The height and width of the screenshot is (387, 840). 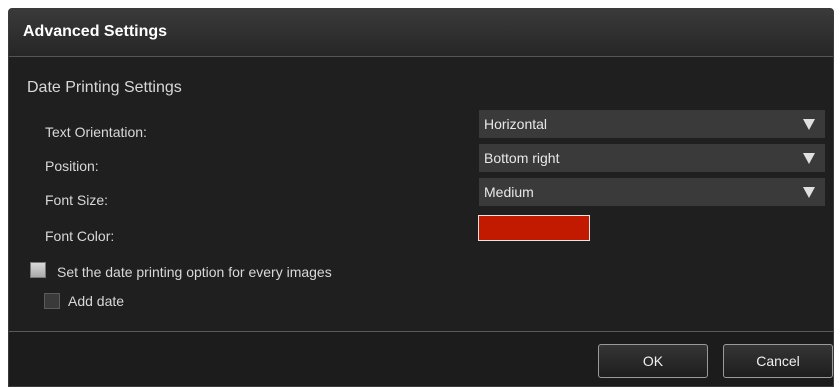 I want to click on text-orientation-value: Horizontal, so click(x=516, y=124).